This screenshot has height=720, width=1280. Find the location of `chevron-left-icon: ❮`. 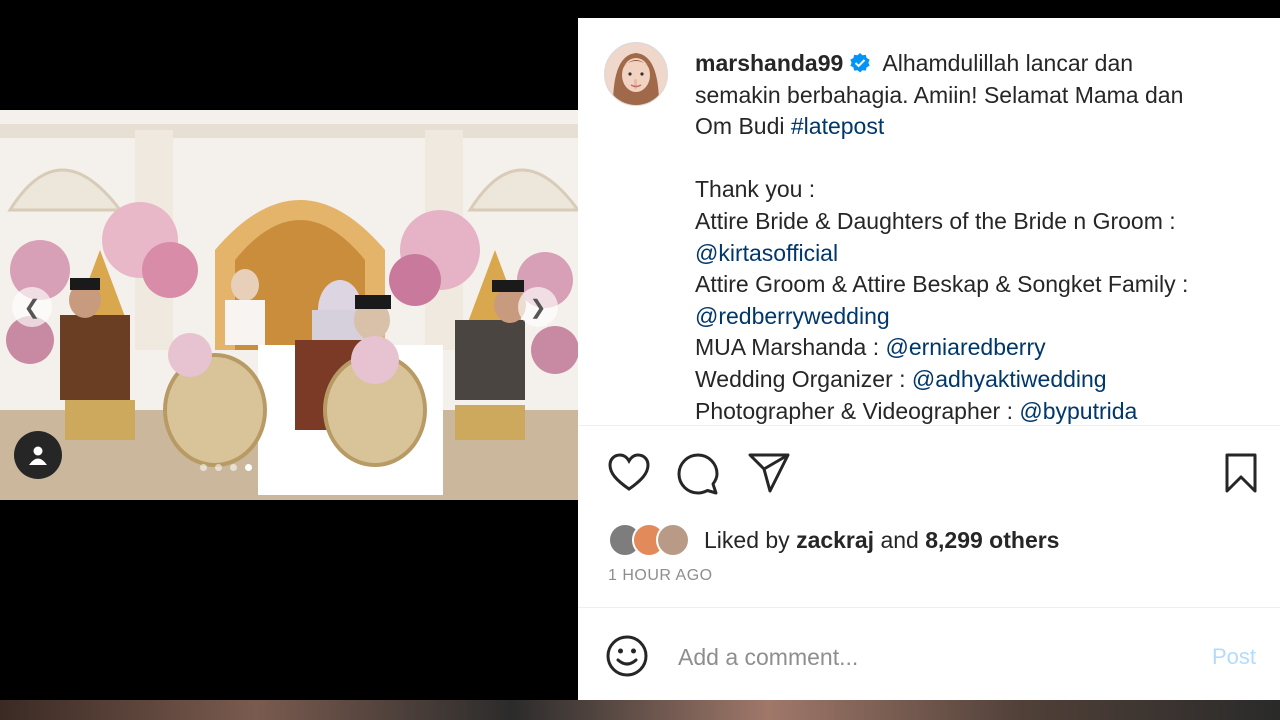

chevron-left-icon: ❮ is located at coordinates (32, 307).